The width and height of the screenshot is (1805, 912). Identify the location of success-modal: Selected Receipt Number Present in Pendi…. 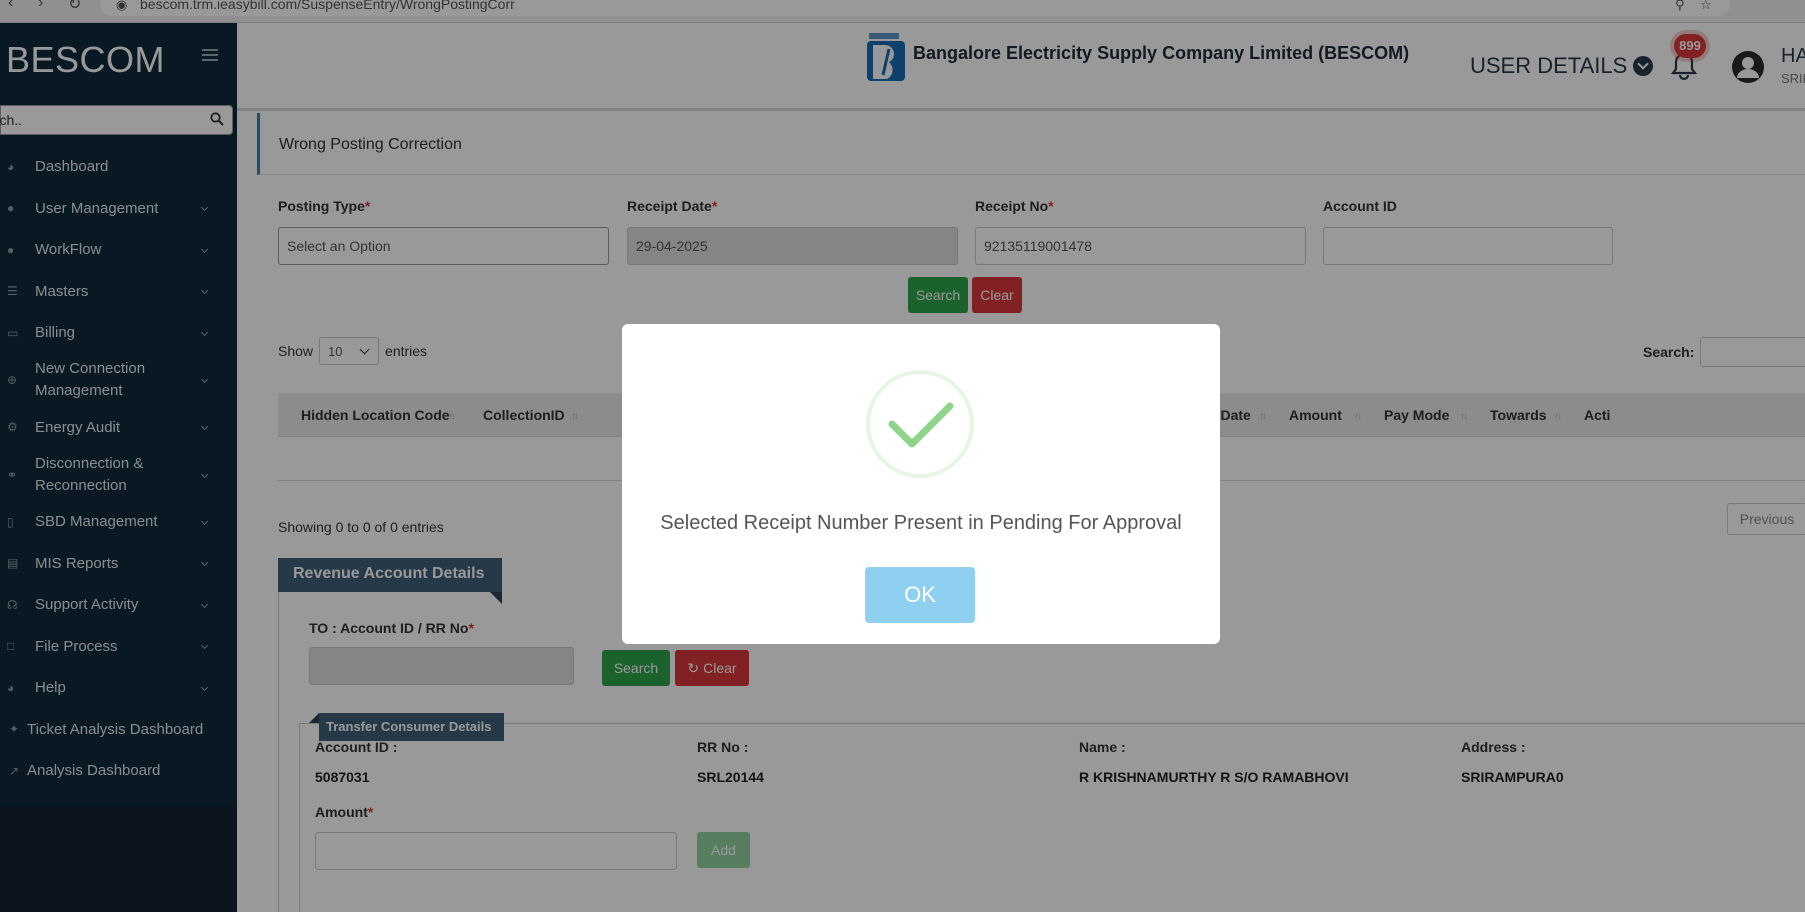
(921, 484).